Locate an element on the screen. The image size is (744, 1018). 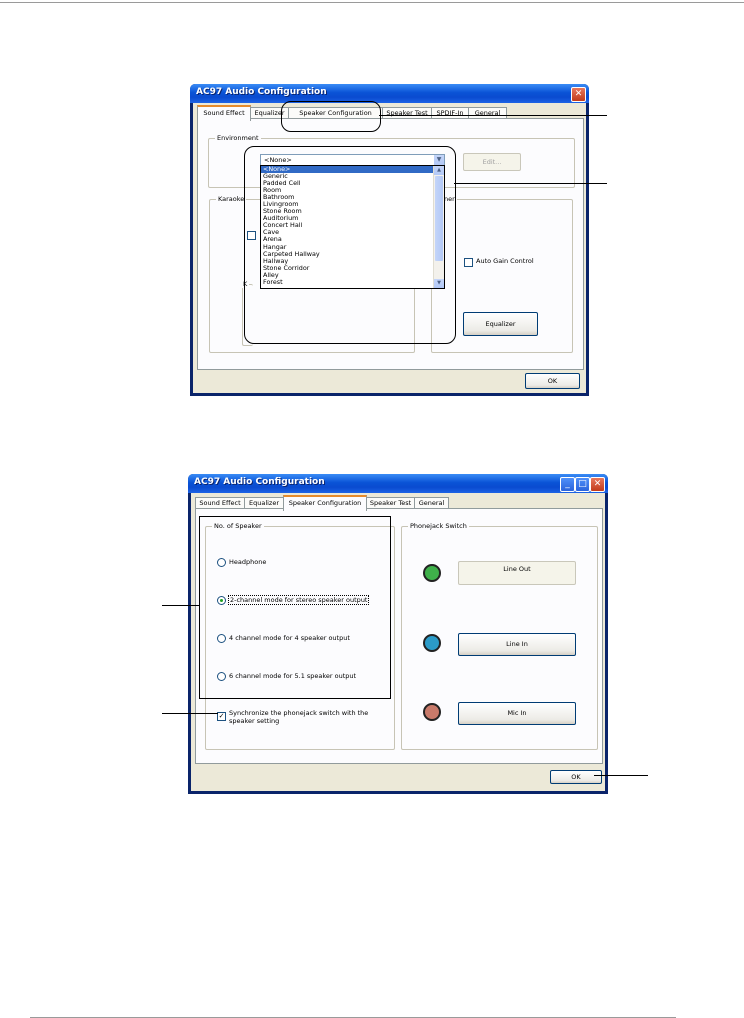
minimize-button: _ is located at coordinates (567, 484).